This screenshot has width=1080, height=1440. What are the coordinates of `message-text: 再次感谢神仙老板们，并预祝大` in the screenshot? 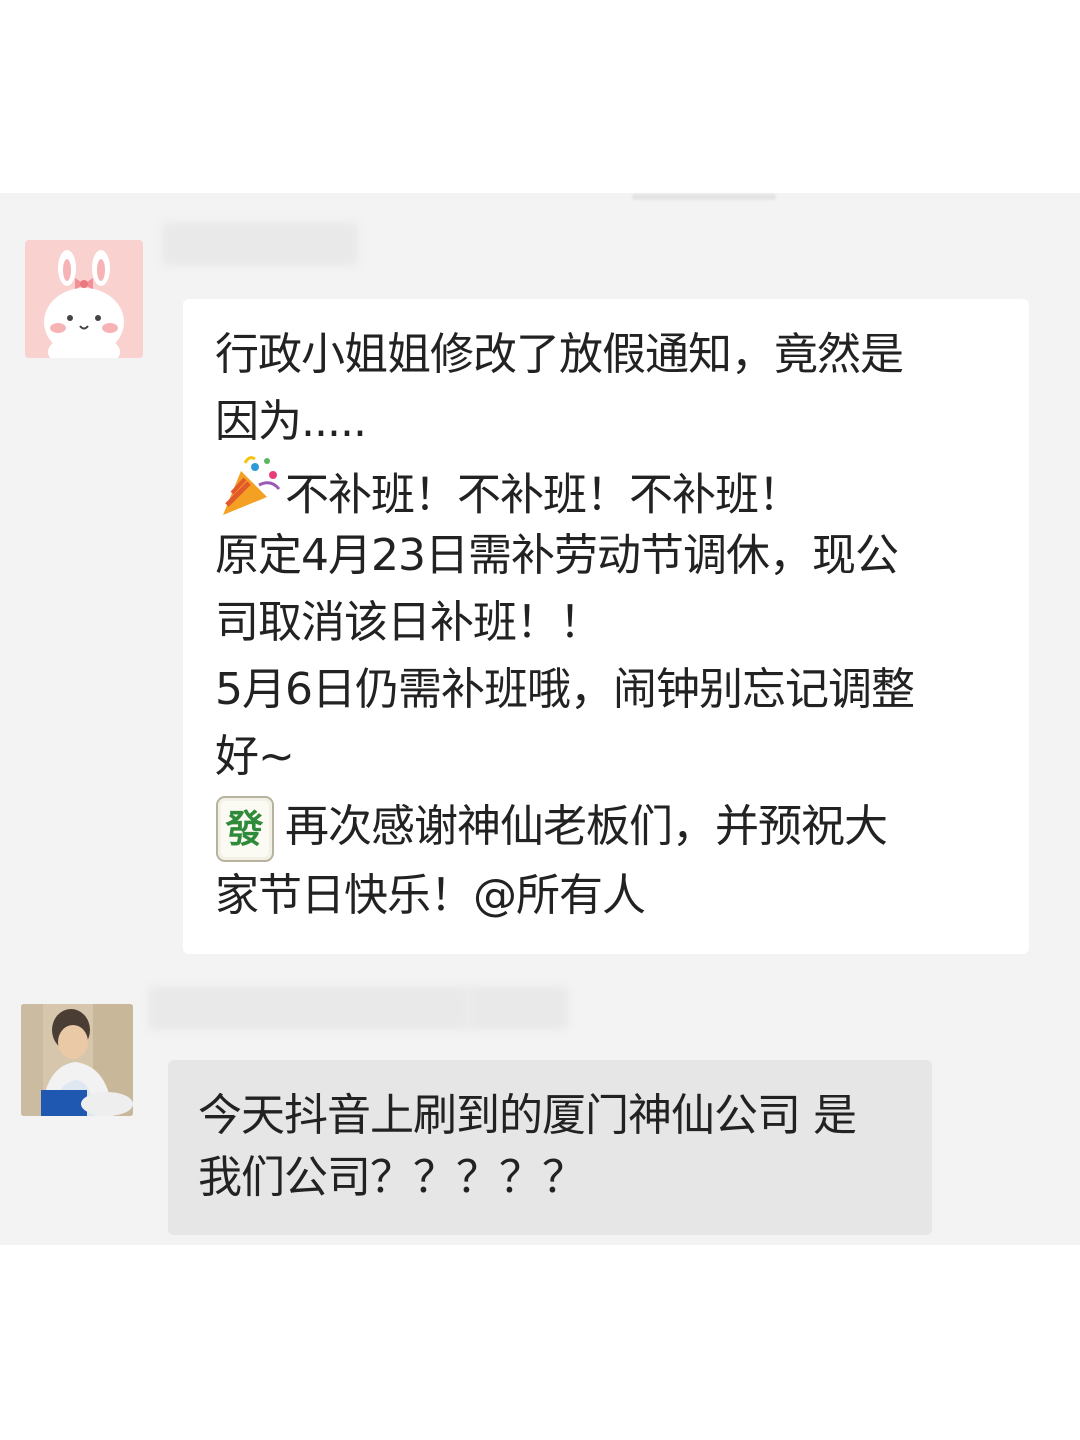 It's located at (586, 826).